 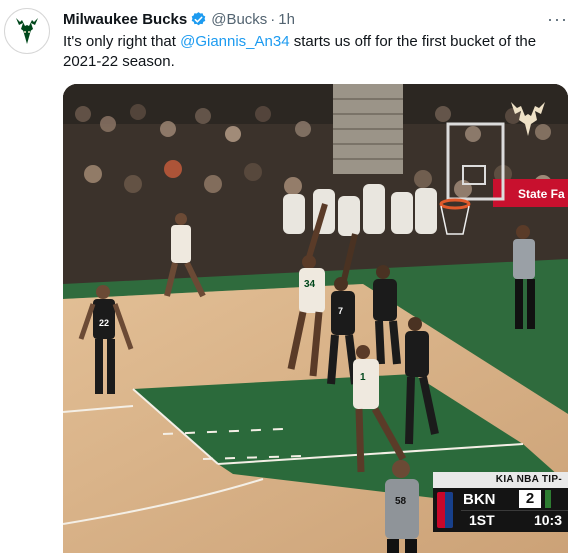 I want to click on avatar, so click(x=27, y=31).